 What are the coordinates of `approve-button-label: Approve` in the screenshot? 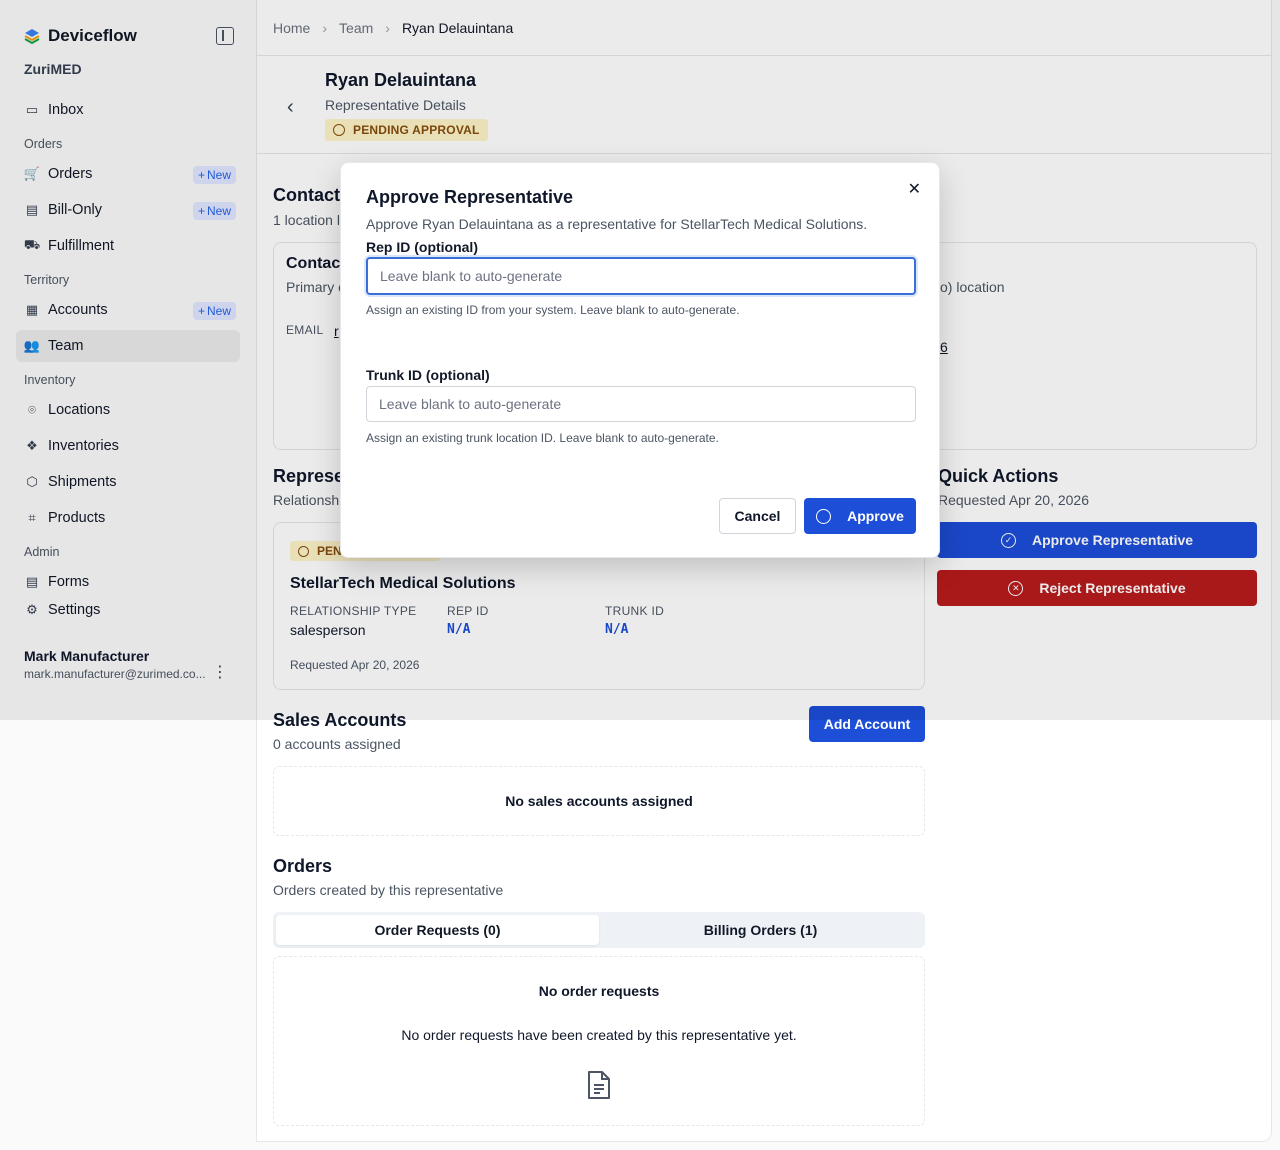 It's located at (875, 516).